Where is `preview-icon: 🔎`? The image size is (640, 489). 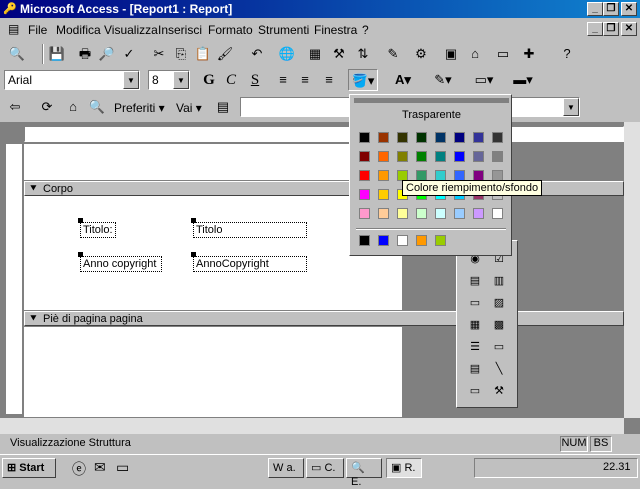 preview-icon: 🔎 is located at coordinates (107, 54).